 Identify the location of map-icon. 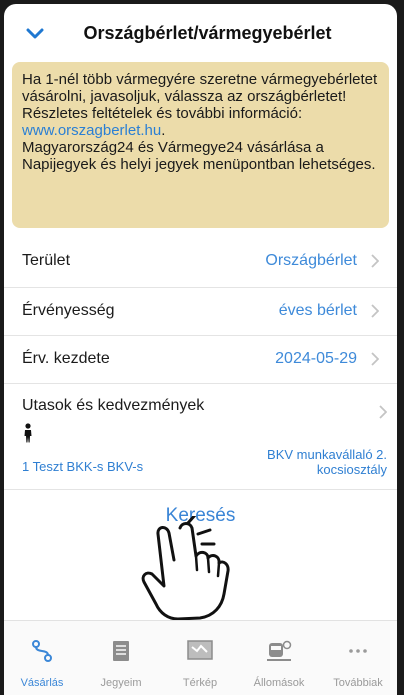
(200, 650).